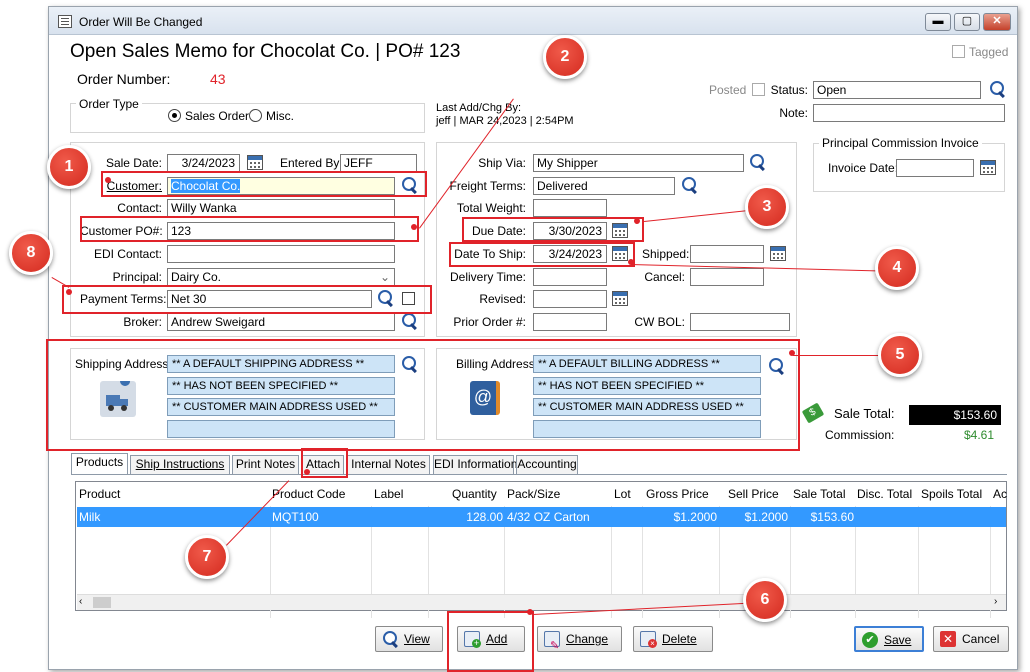  I want to click on freight-terms-field: Delivered, so click(604, 186).